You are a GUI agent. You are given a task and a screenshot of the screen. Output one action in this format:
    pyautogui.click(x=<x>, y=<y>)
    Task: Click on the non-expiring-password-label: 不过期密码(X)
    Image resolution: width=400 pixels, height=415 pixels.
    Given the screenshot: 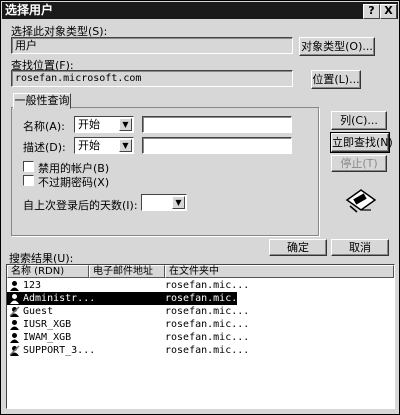 What is the action you would take?
    pyautogui.click(x=74, y=182)
    